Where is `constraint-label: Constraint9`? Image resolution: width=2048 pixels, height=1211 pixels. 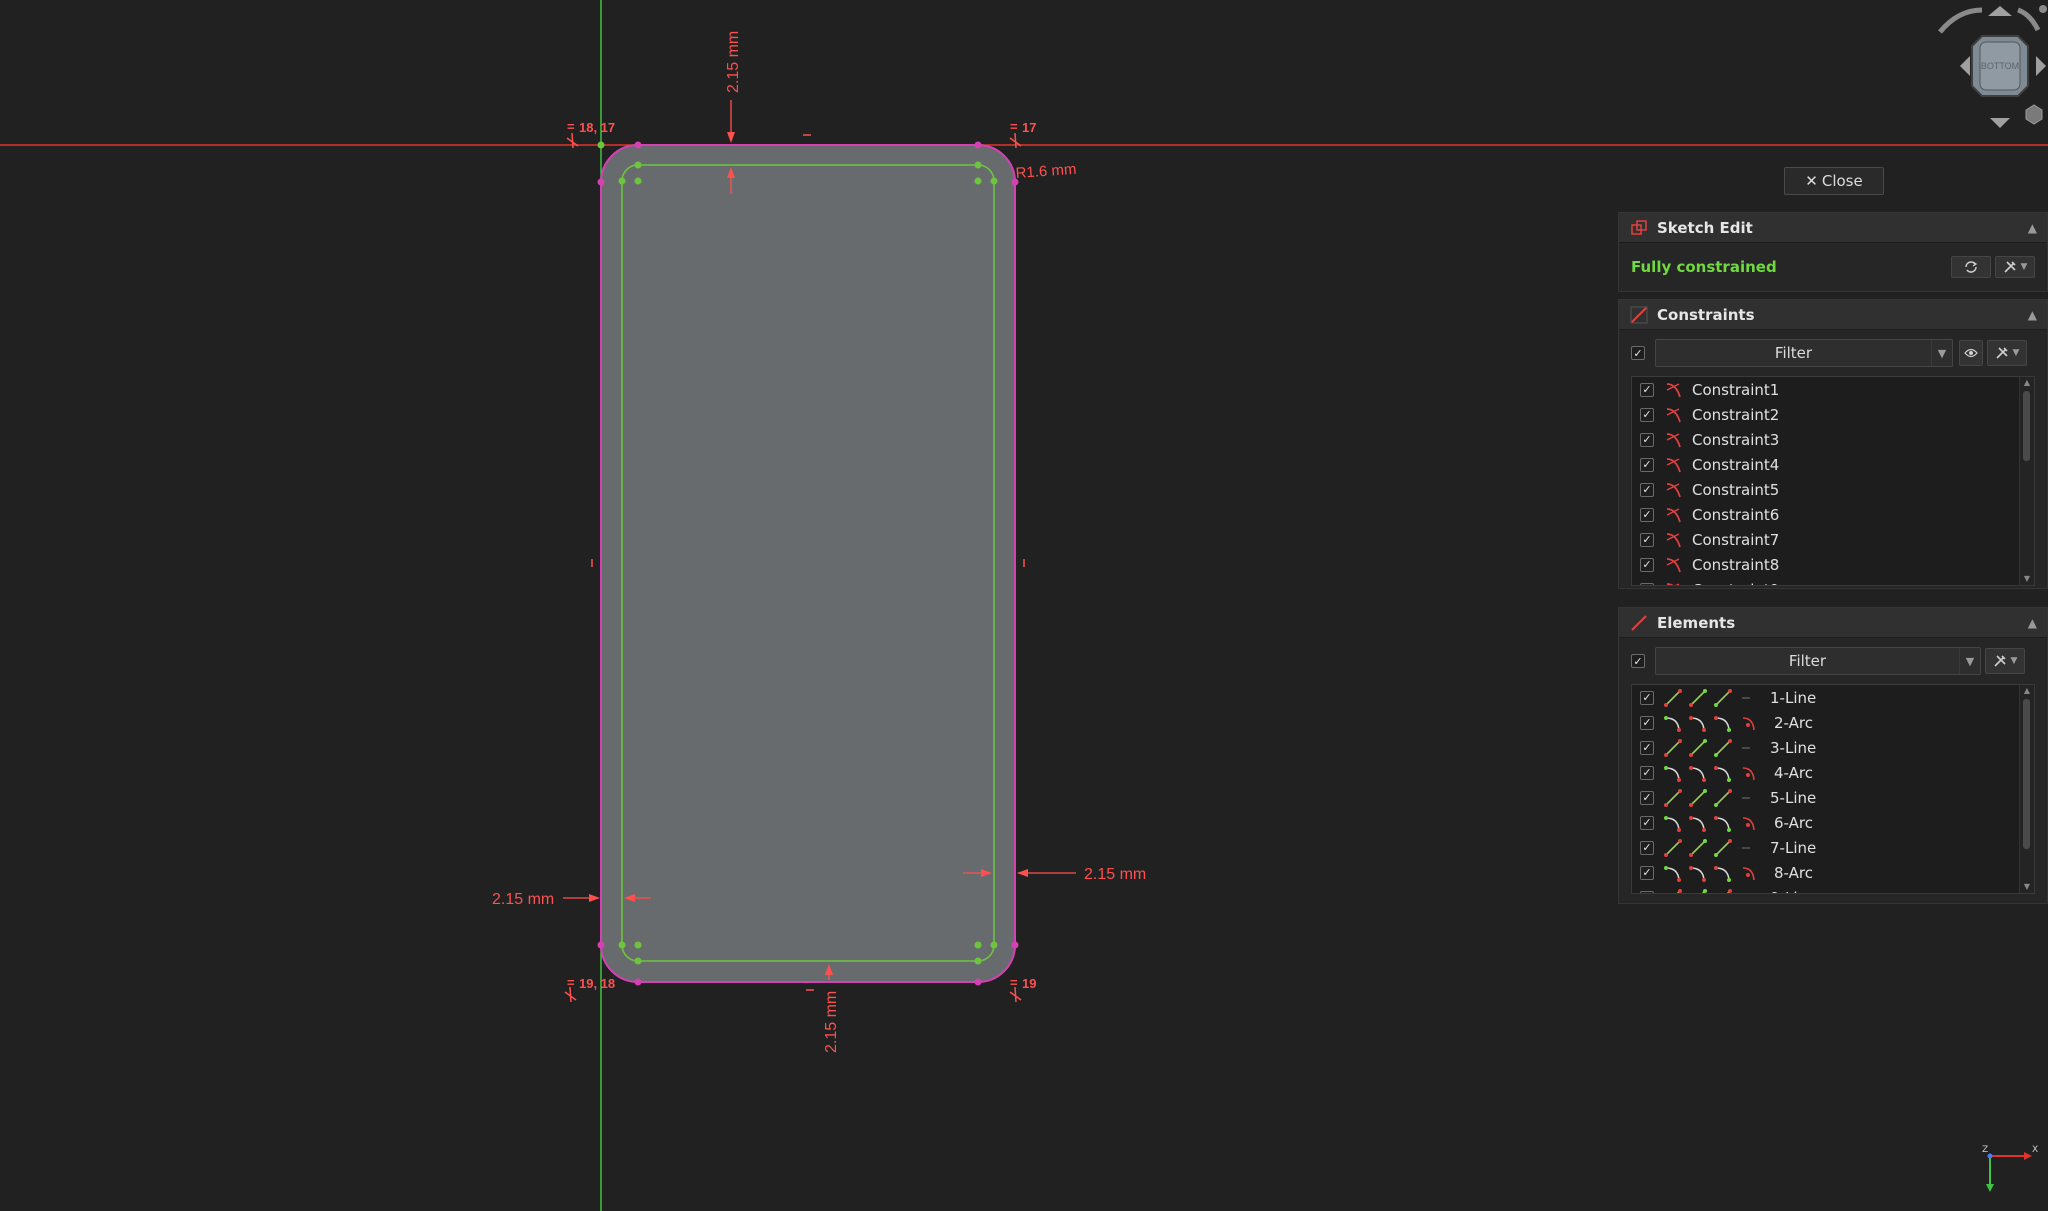
constraint-label: Constraint9 is located at coordinates (1735, 583).